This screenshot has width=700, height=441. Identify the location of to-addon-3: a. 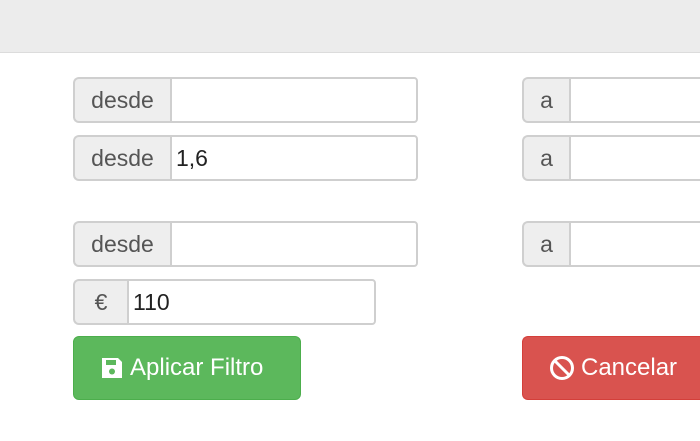
(545, 244).